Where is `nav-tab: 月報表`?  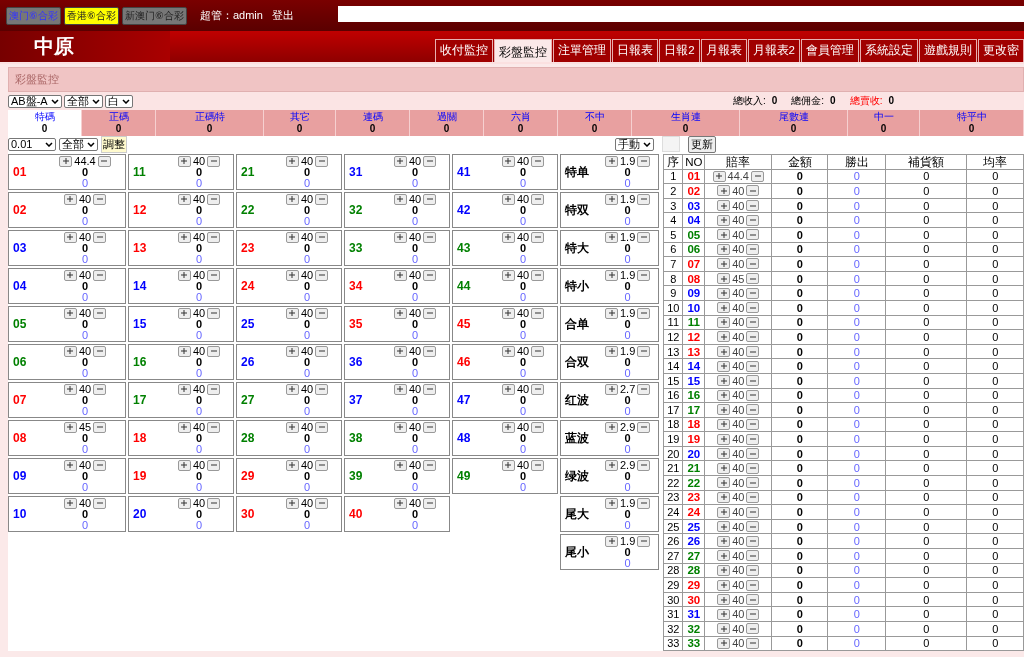 nav-tab: 月報表 is located at coordinates (723, 50).